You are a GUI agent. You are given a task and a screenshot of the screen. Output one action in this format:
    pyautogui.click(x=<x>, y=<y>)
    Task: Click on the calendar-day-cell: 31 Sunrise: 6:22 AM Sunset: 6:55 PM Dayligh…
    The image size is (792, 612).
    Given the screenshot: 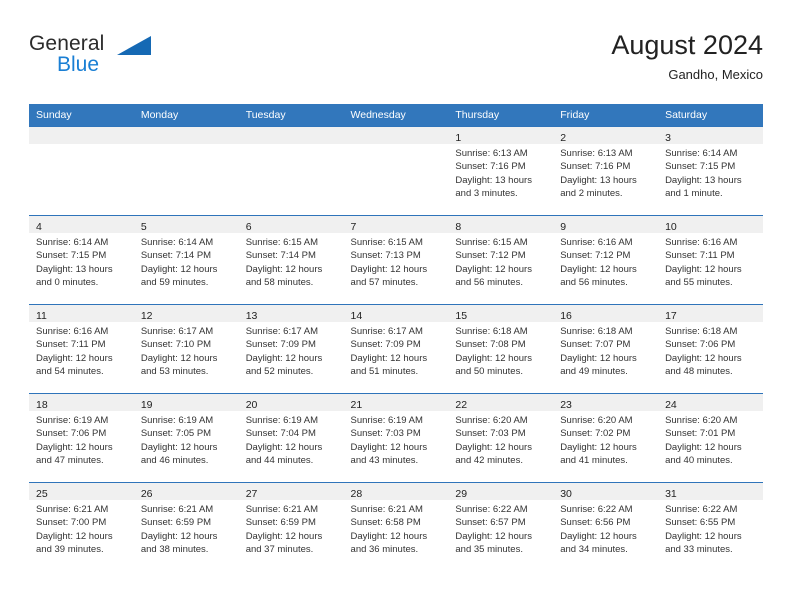 What is the action you would take?
    pyautogui.click(x=710, y=526)
    